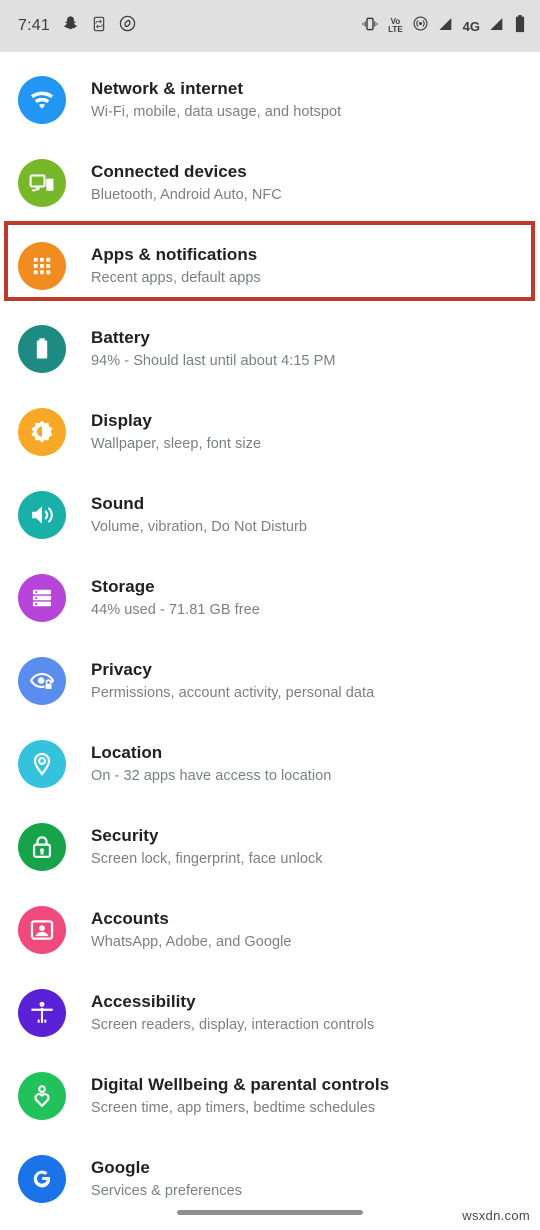 This screenshot has width=540, height=1230. I want to click on wifi-icon, so click(42, 99).